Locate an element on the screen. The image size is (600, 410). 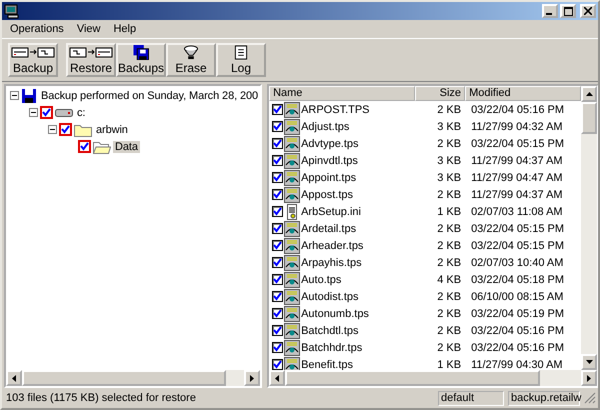
close-button is located at coordinates (588, 11).